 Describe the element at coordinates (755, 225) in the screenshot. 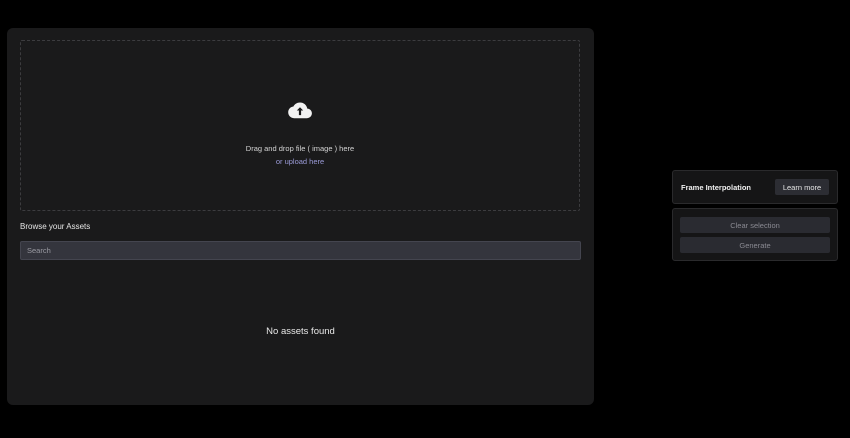

I see `clear-selection-button: Clear selection` at that location.